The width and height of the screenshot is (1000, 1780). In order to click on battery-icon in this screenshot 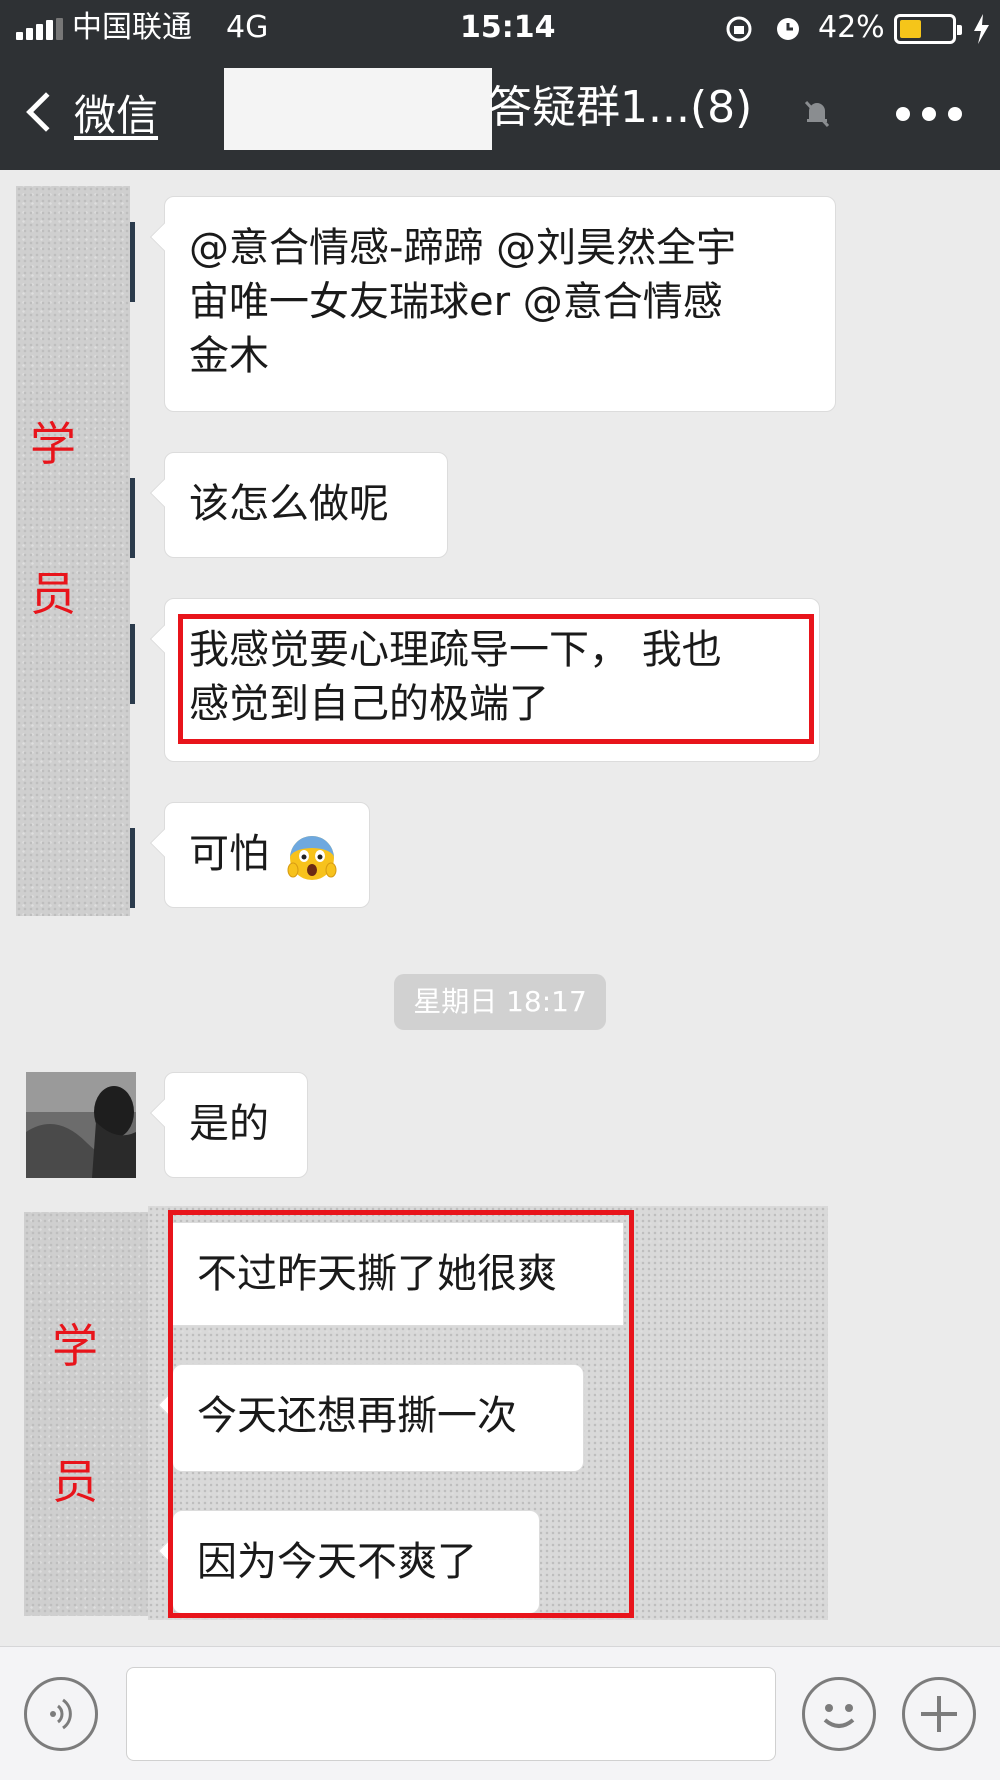, I will do `click(928, 29)`.